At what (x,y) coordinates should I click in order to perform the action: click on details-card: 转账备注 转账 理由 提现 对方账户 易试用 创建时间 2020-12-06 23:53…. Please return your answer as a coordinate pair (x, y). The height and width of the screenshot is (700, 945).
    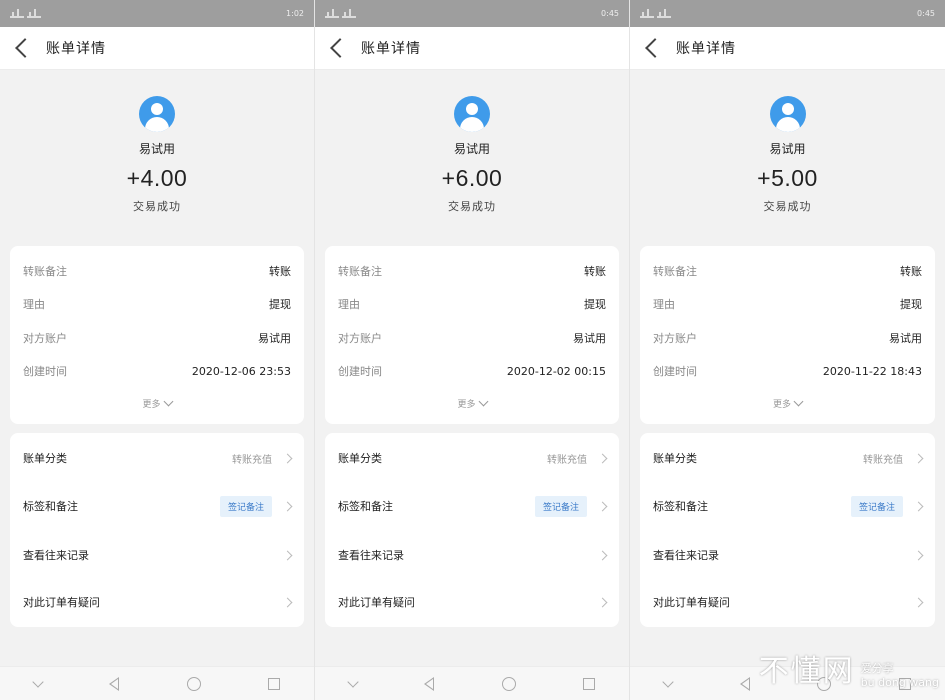
    Looking at the image, I should click on (157, 335).